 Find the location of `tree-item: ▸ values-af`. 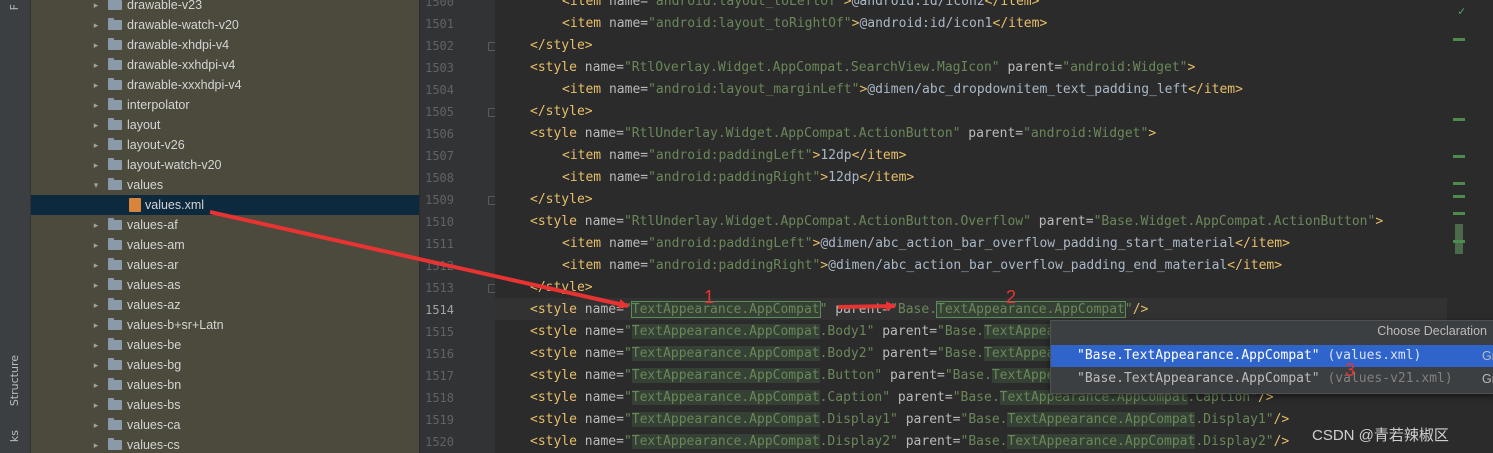

tree-item: ▸ values-af is located at coordinates (225, 225).